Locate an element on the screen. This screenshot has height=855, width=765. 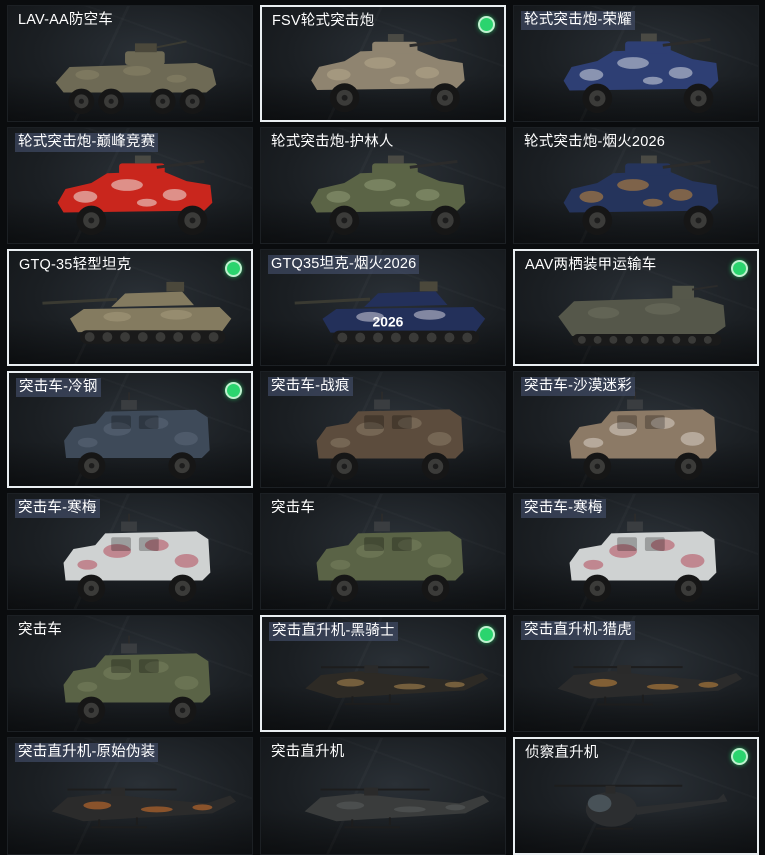
vehicle-card-14: 突击车 is located at coordinates (383, 551).